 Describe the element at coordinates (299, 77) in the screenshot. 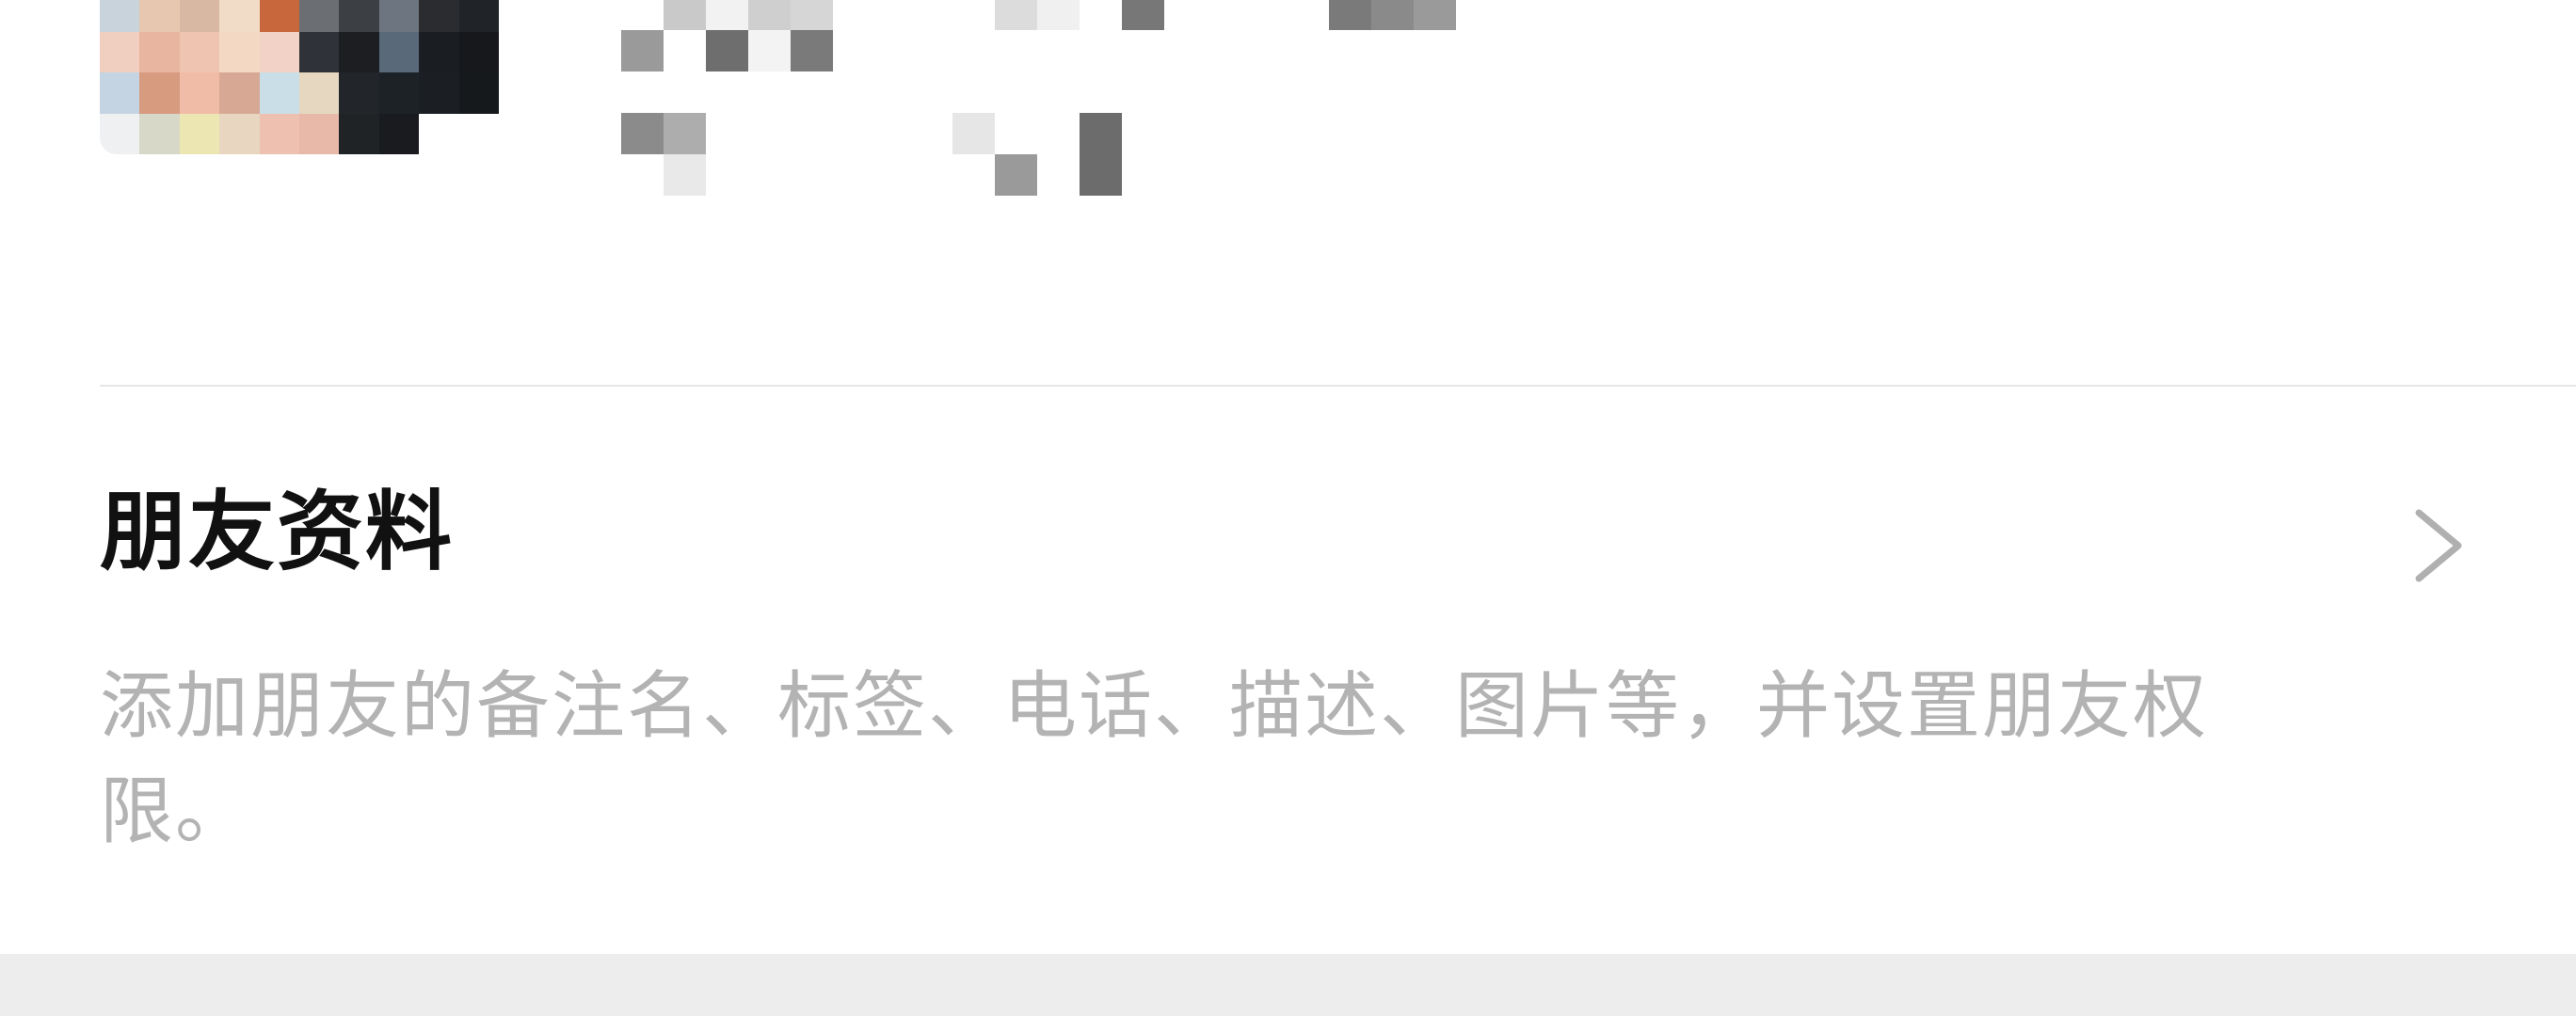

I see `avatar` at that location.